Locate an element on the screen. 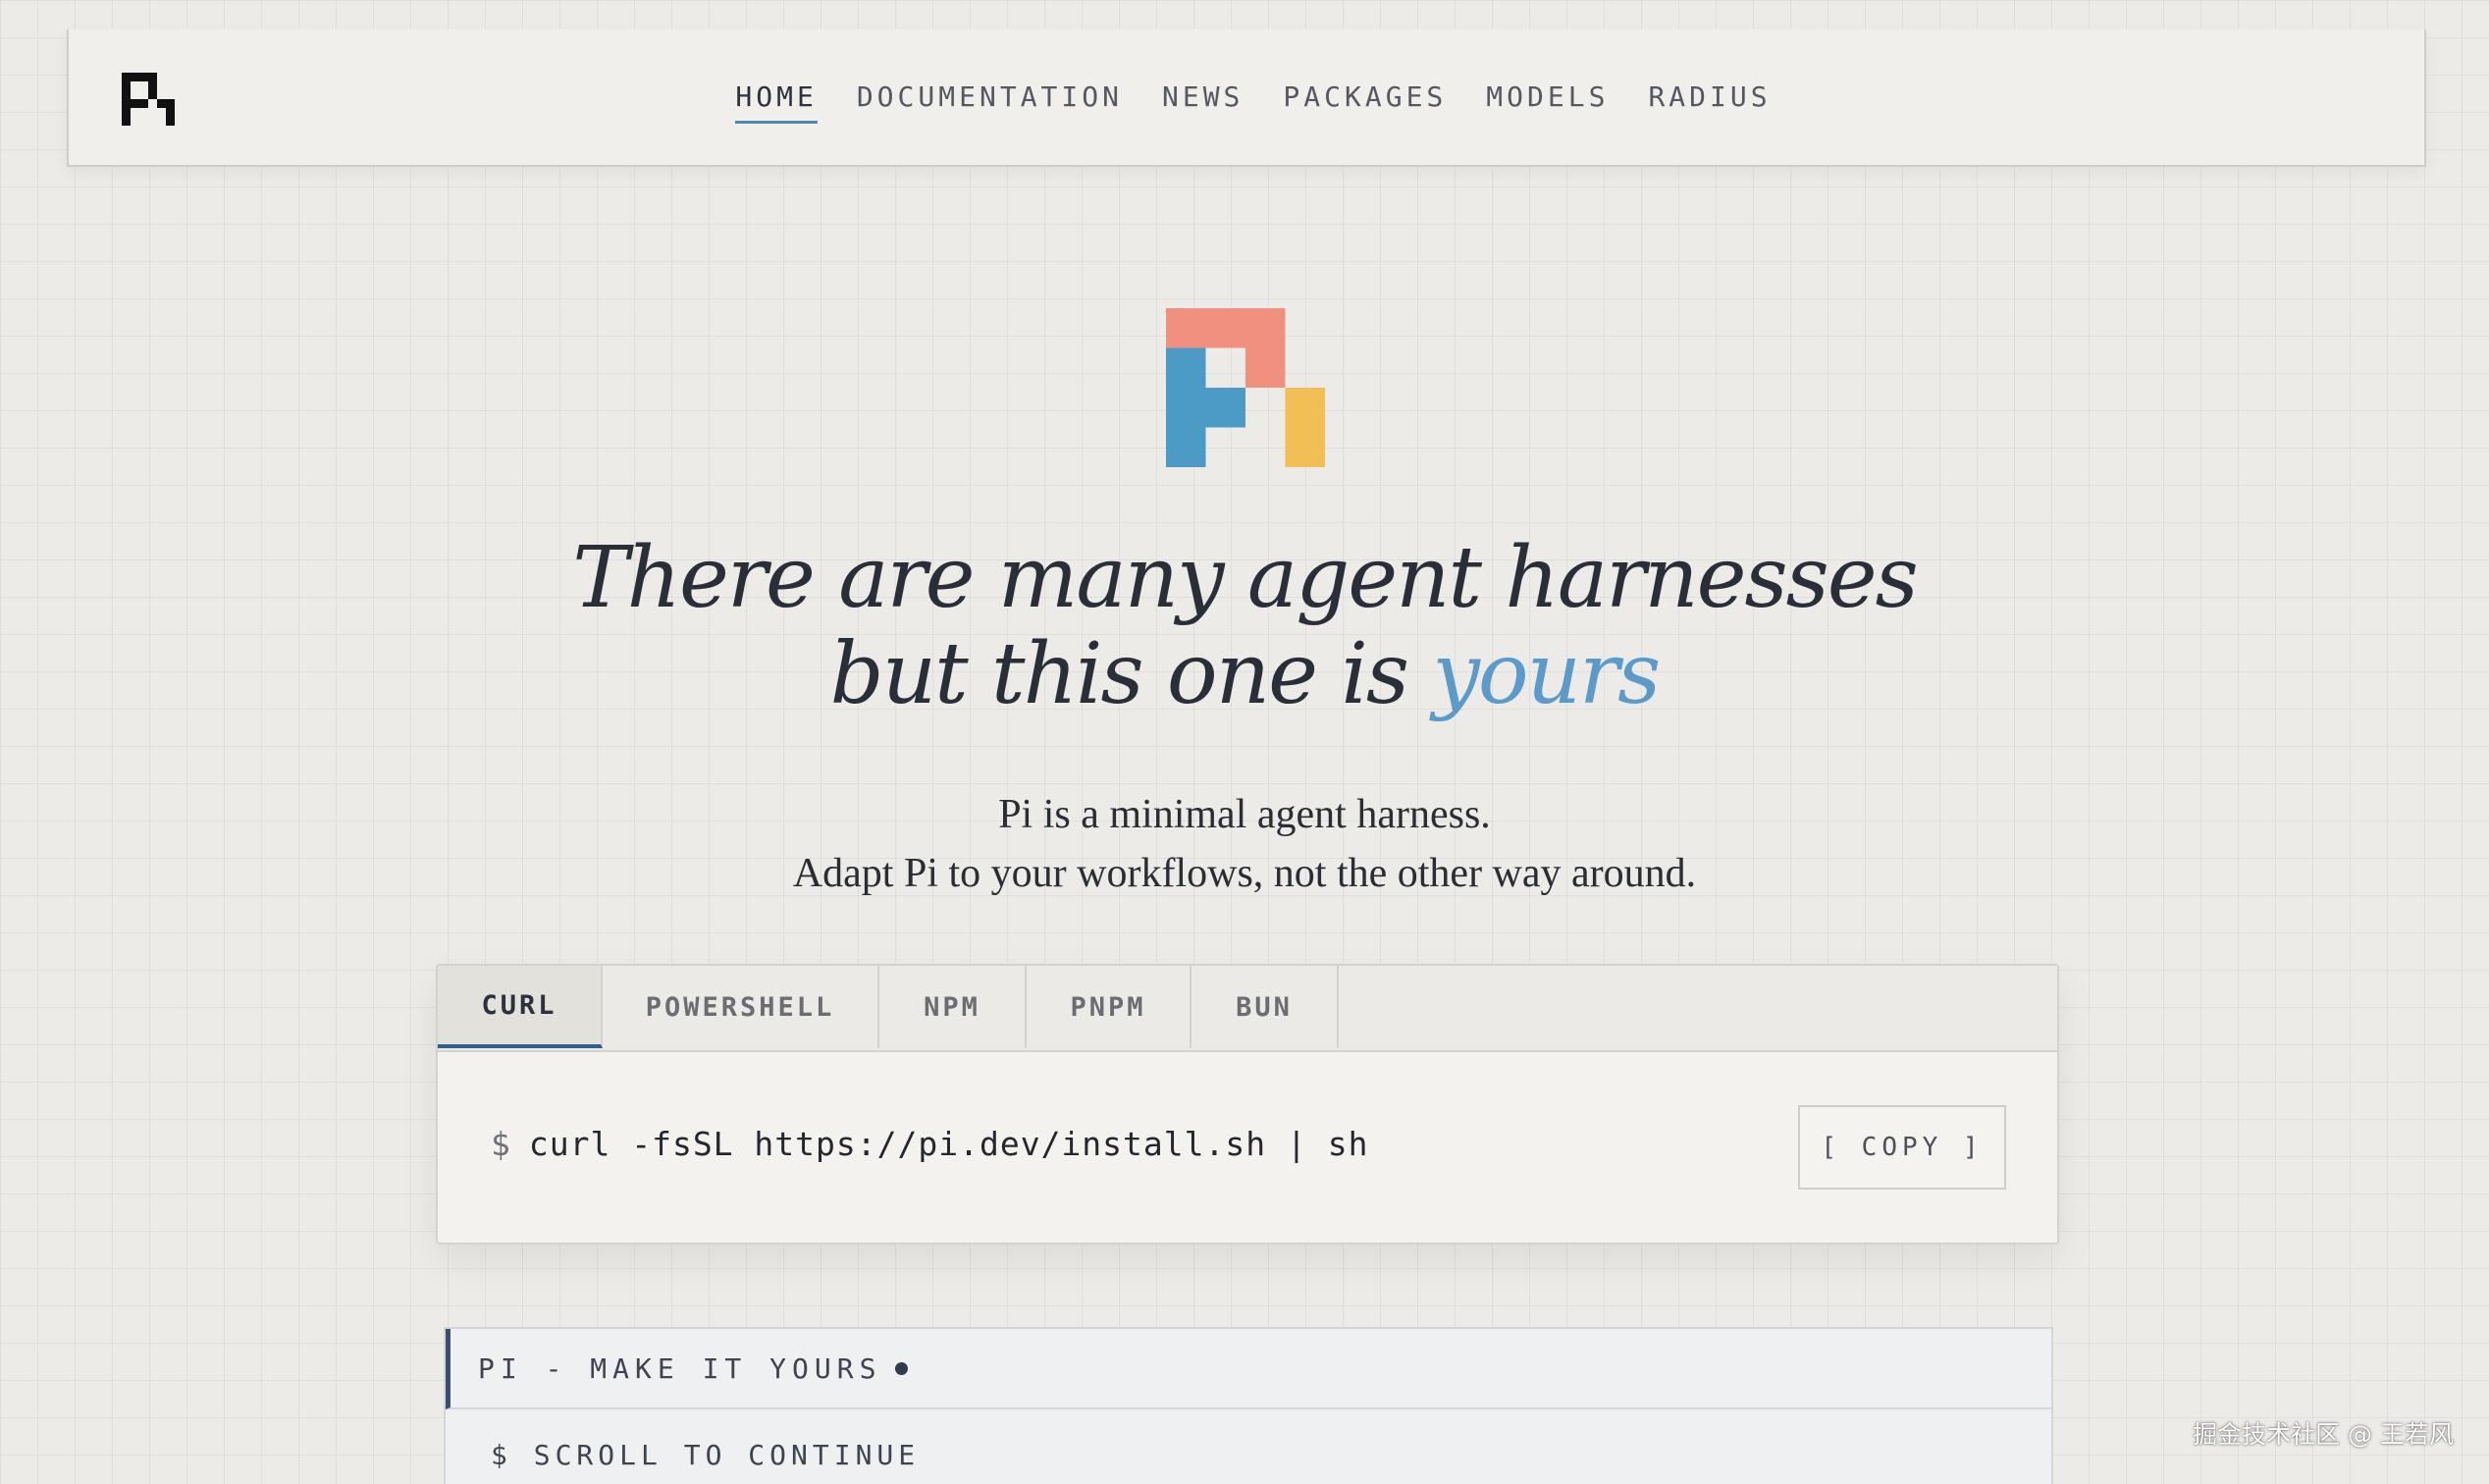 This screenshot has width=2489, height=1484. headline-line-2: but this one is yours is located at coordinates (1244, 674).